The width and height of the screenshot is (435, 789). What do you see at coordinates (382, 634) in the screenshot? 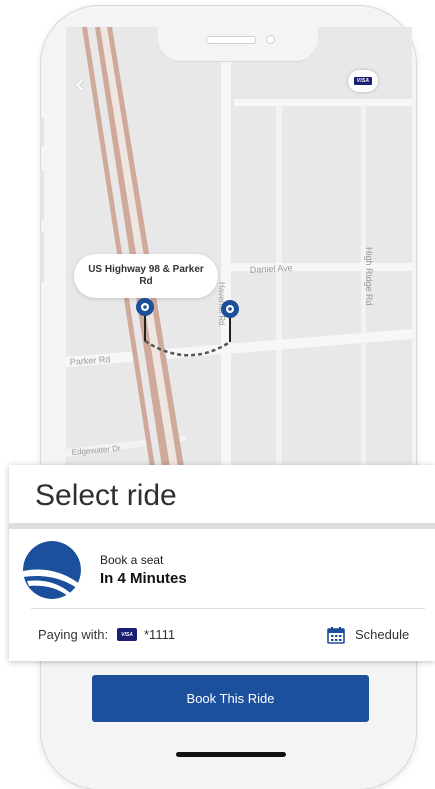
I see `schedule-button: Schedule` at bounding box center [382, 634].